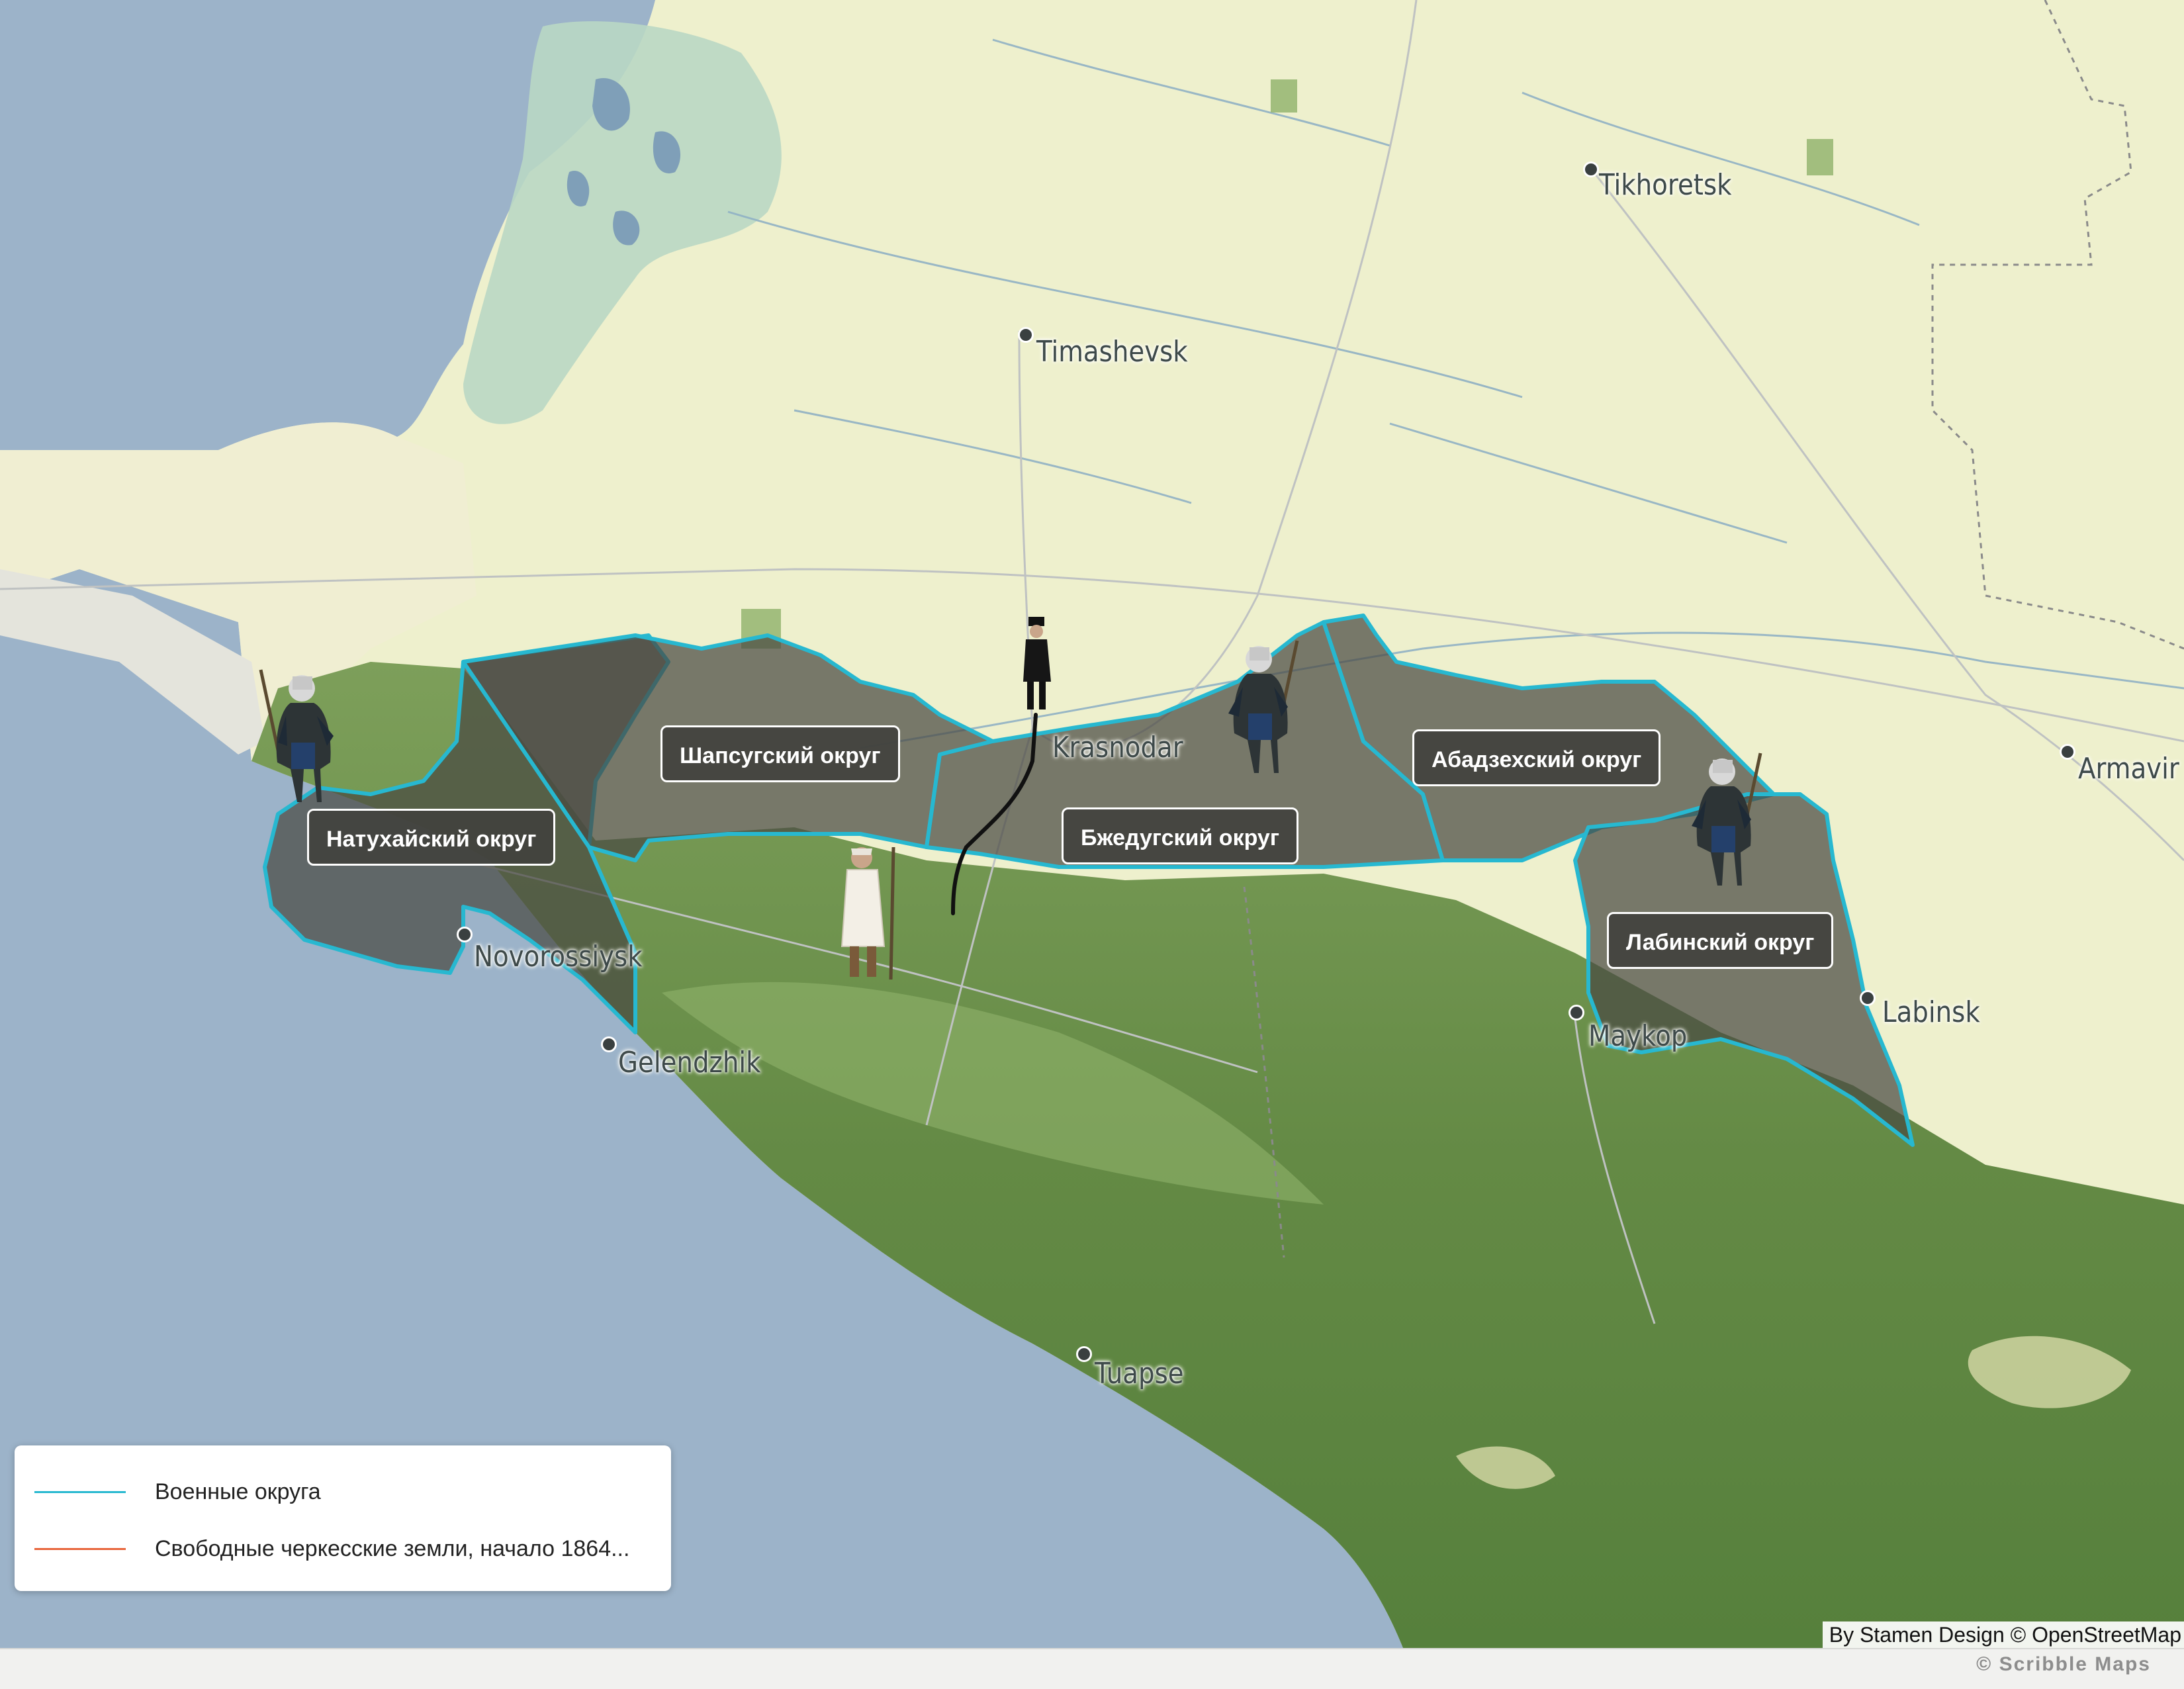 The image size is (2184, 1689). I want to click on city-label: Armavir, so click(2128, 769).